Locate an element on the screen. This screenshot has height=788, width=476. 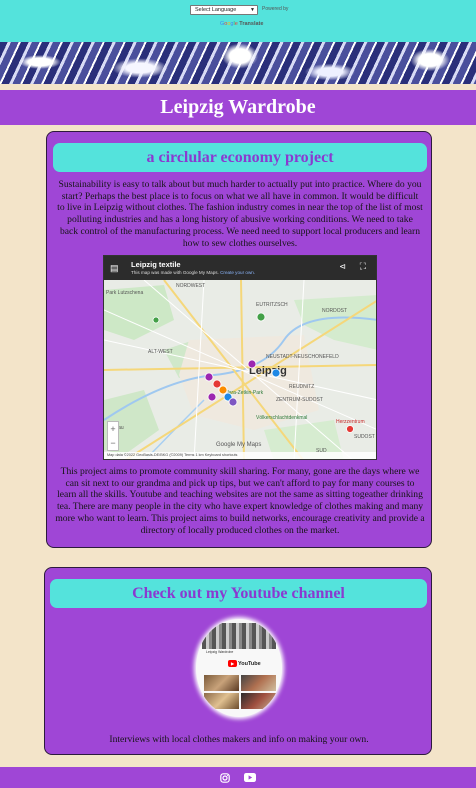
google-translate-link: Google Translate is located at coordinates (241, 24).